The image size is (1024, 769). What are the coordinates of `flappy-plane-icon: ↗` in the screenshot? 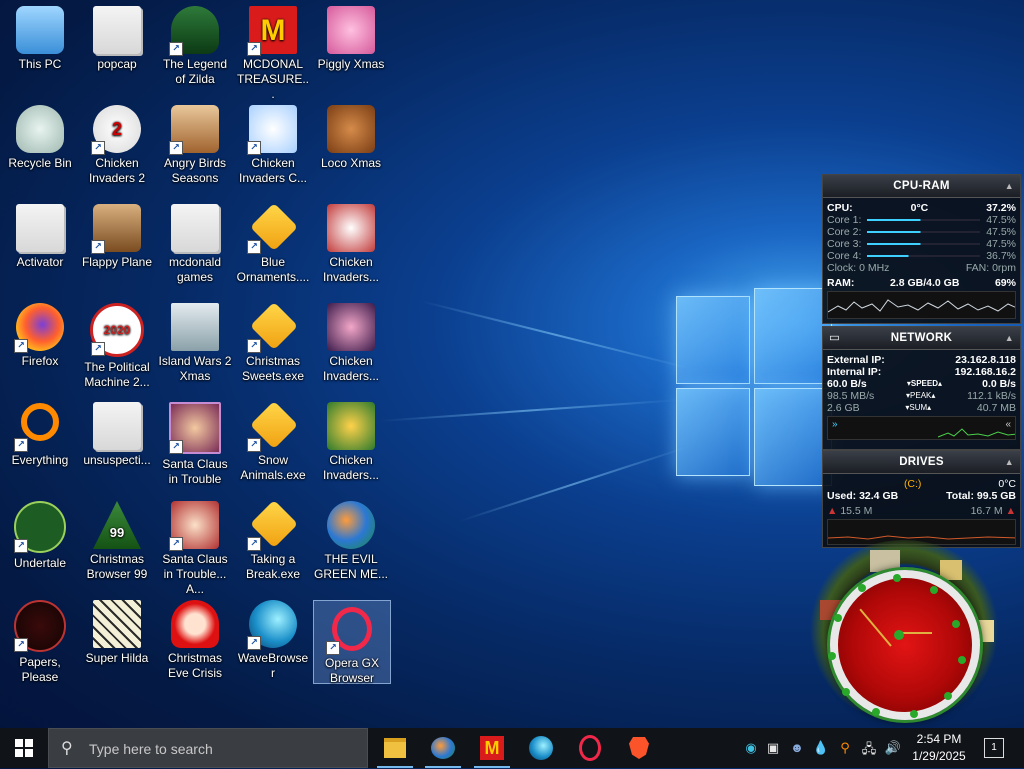 It's located at (116, 229).